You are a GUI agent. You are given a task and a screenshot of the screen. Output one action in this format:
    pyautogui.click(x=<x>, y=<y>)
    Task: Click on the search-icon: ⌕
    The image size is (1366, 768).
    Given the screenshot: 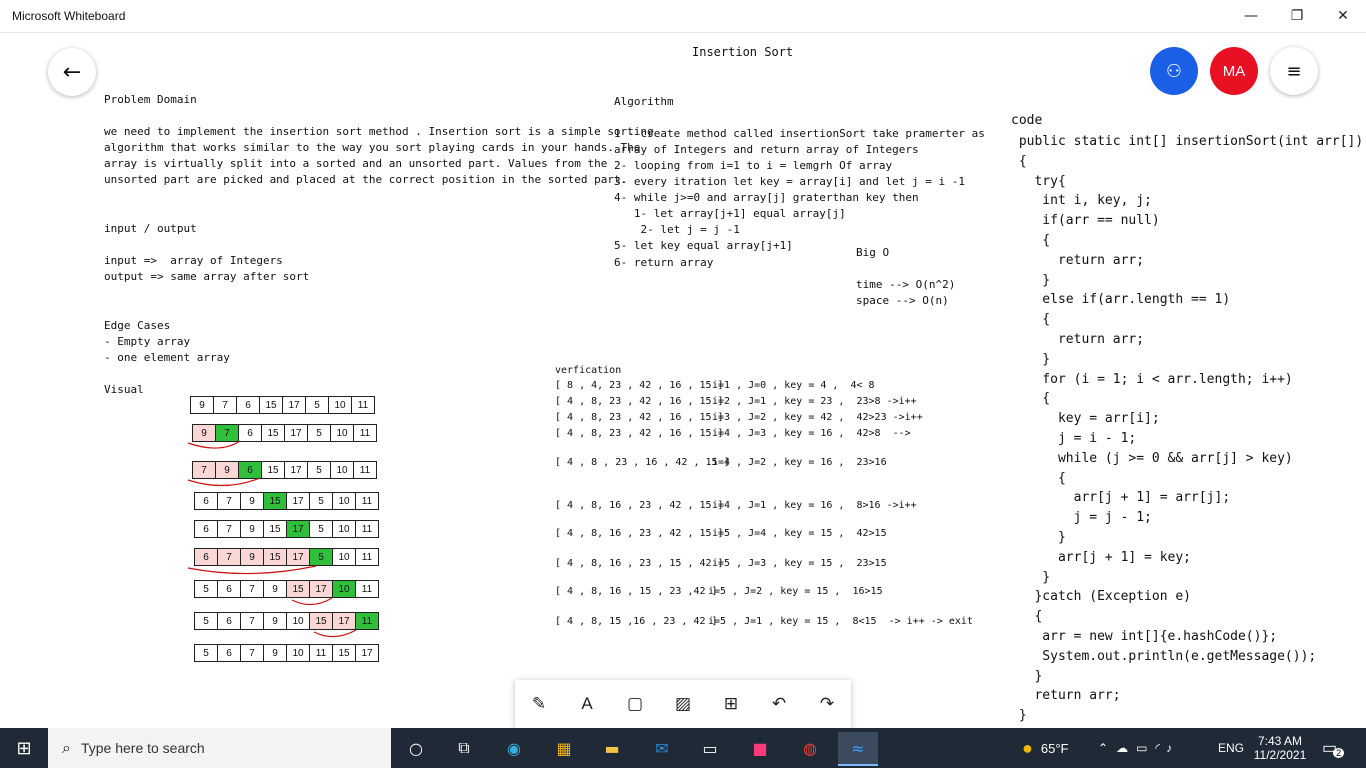 What is the action you would take?
    pyautogui.click(x=66, y=747)
    